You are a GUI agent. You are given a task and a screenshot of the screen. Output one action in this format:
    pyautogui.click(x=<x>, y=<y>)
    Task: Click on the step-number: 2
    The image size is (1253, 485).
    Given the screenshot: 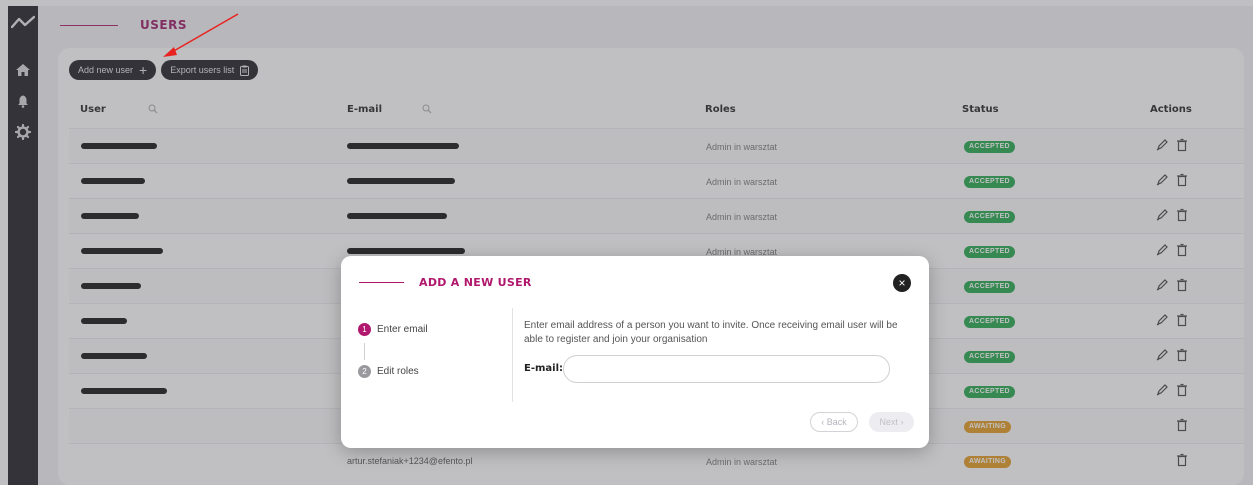 What is the action you would take?
    pyautogui.click(x=364, y=371)
    